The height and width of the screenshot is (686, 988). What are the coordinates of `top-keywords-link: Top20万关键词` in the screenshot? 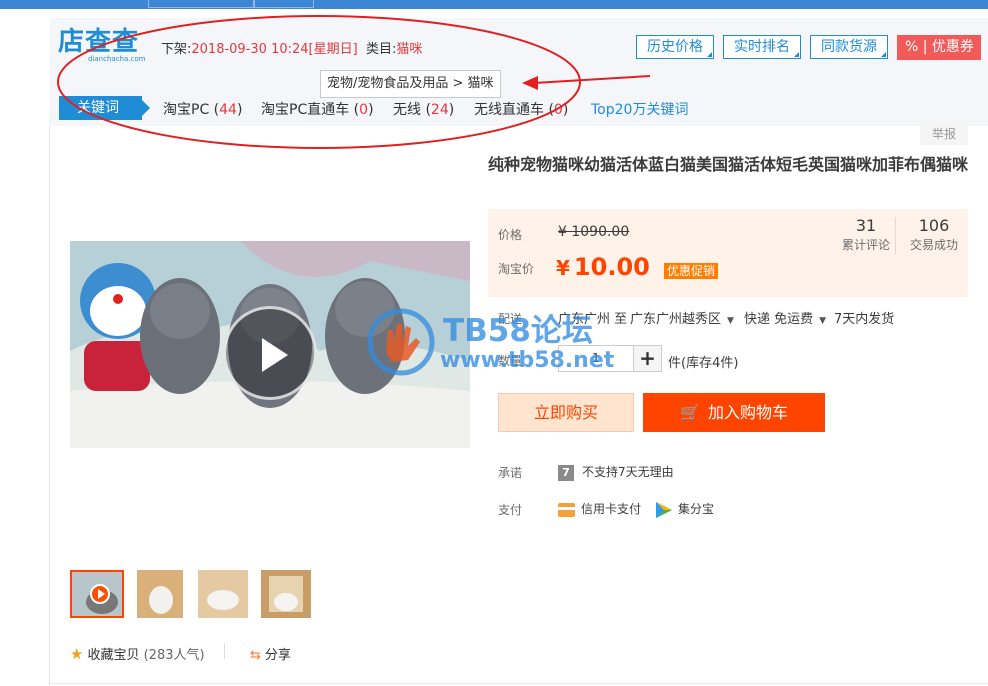 It's located at (639, 109).